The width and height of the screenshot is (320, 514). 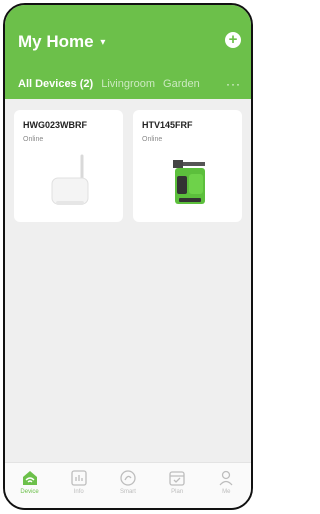 What do you see at coordinates (127, 492) in the screenshot?
I see `nav-label: Smart` at bounding box center [127, 492].